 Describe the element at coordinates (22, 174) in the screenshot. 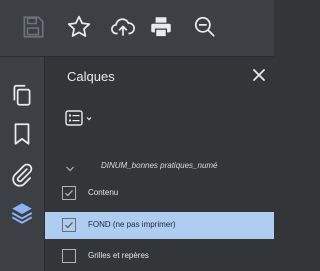

I see `attachment-icon` at that location.